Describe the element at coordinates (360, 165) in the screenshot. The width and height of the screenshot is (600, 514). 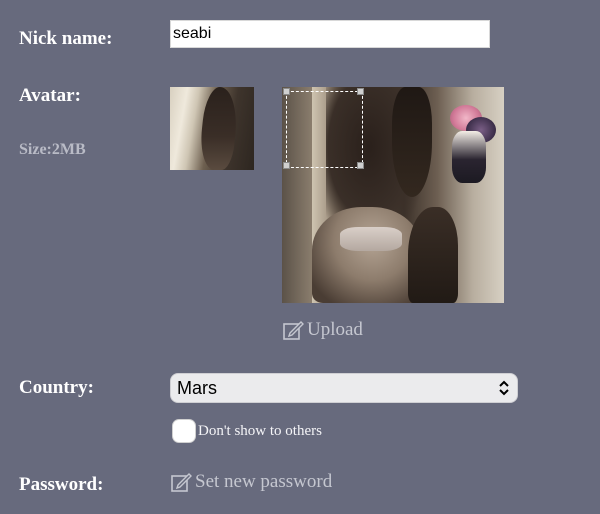
I see `crop-handle-bottom-right` at that location.